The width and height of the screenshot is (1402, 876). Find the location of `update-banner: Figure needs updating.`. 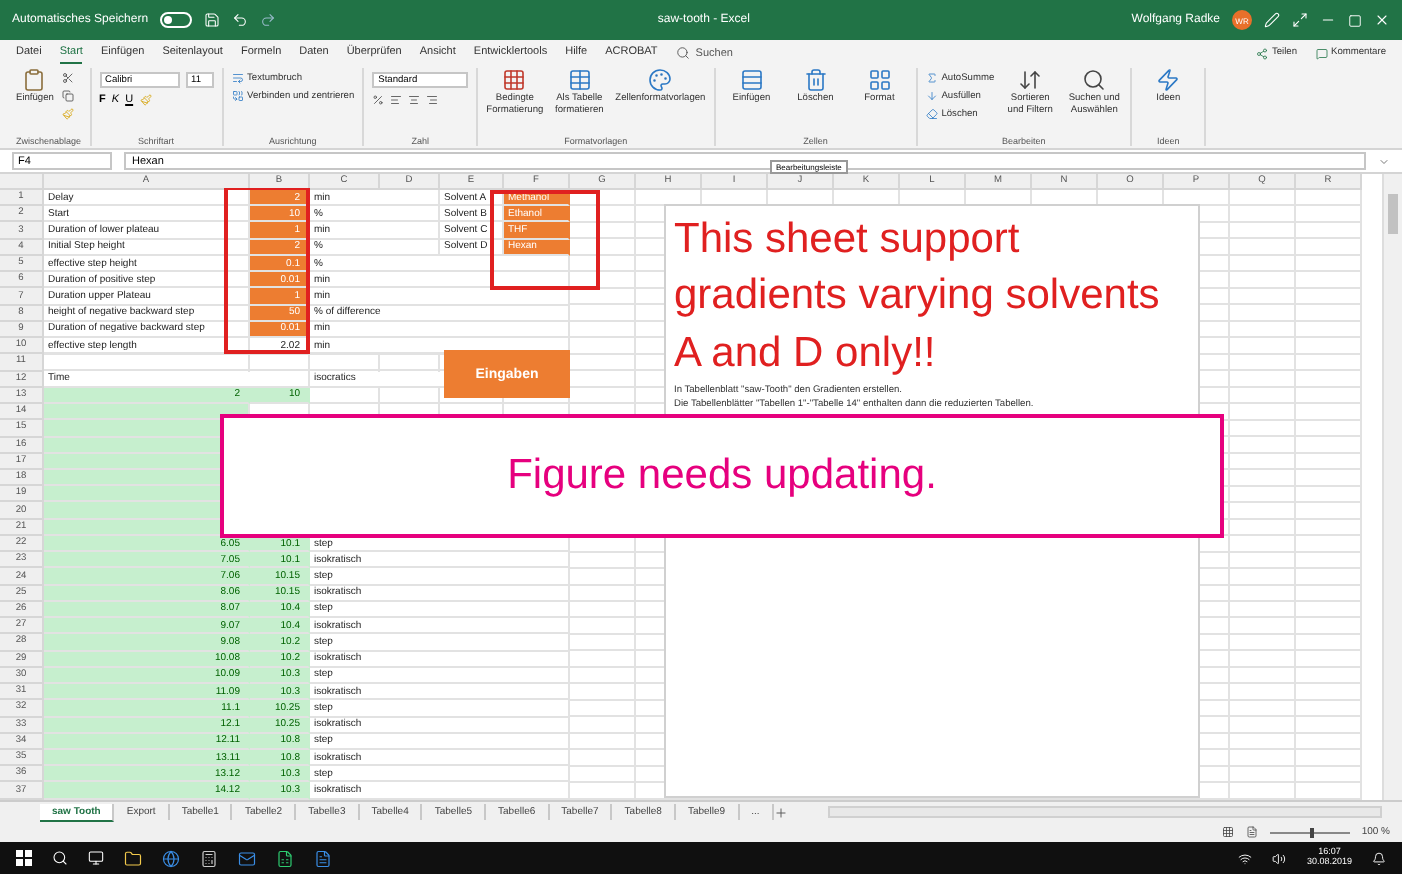

update-banner: Figure needs updating. is located at coordinates (722, 476).